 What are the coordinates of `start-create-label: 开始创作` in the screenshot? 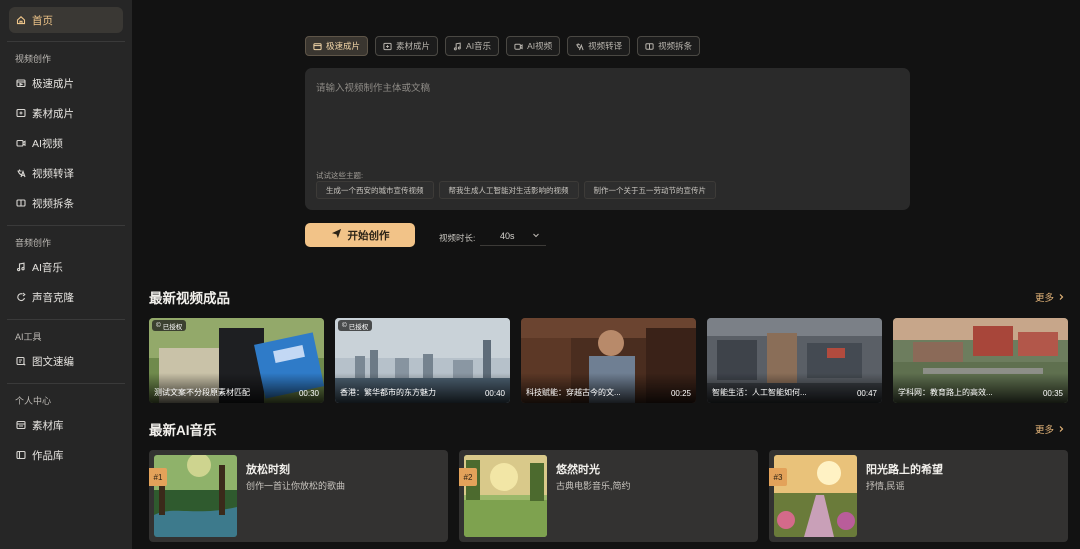 It's located at (368, 235).